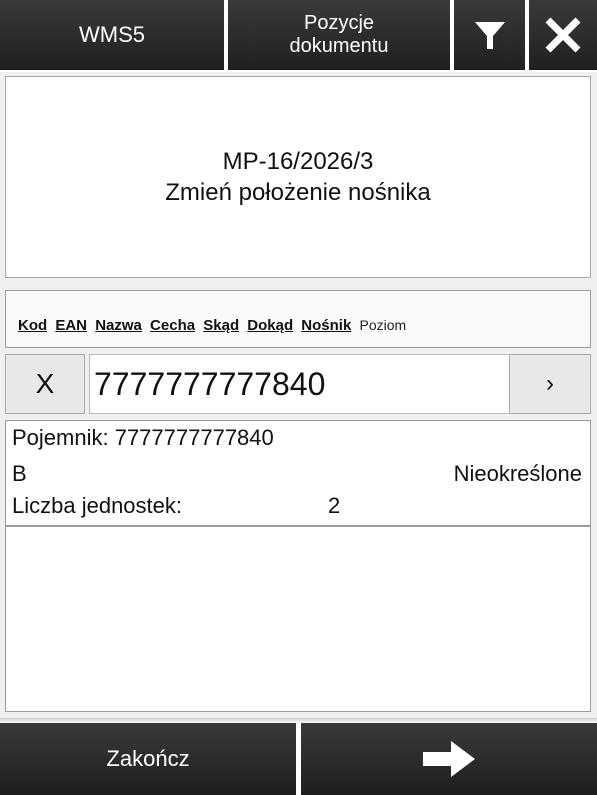  Describe the element at coordinates (550, 384) in the screenshot. I see `go-button: ›` at that location.